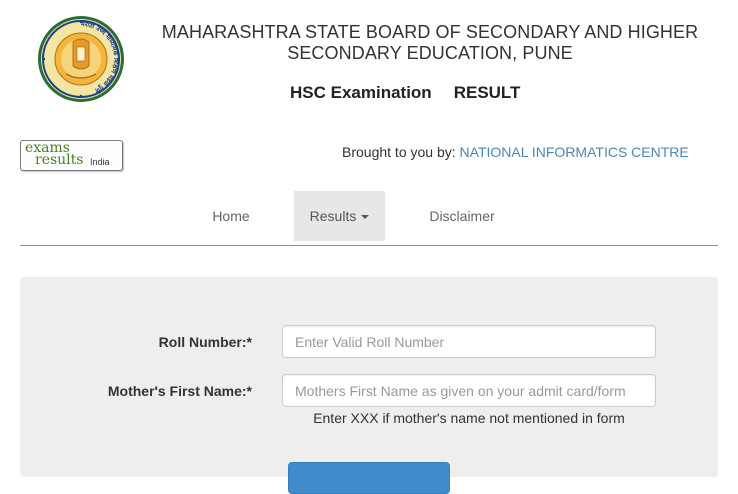 This screenshot has height=494, width=738. Describe the element at coordinates (59, 160) in the screenshot. I see `logo-results-text: results` at that location.